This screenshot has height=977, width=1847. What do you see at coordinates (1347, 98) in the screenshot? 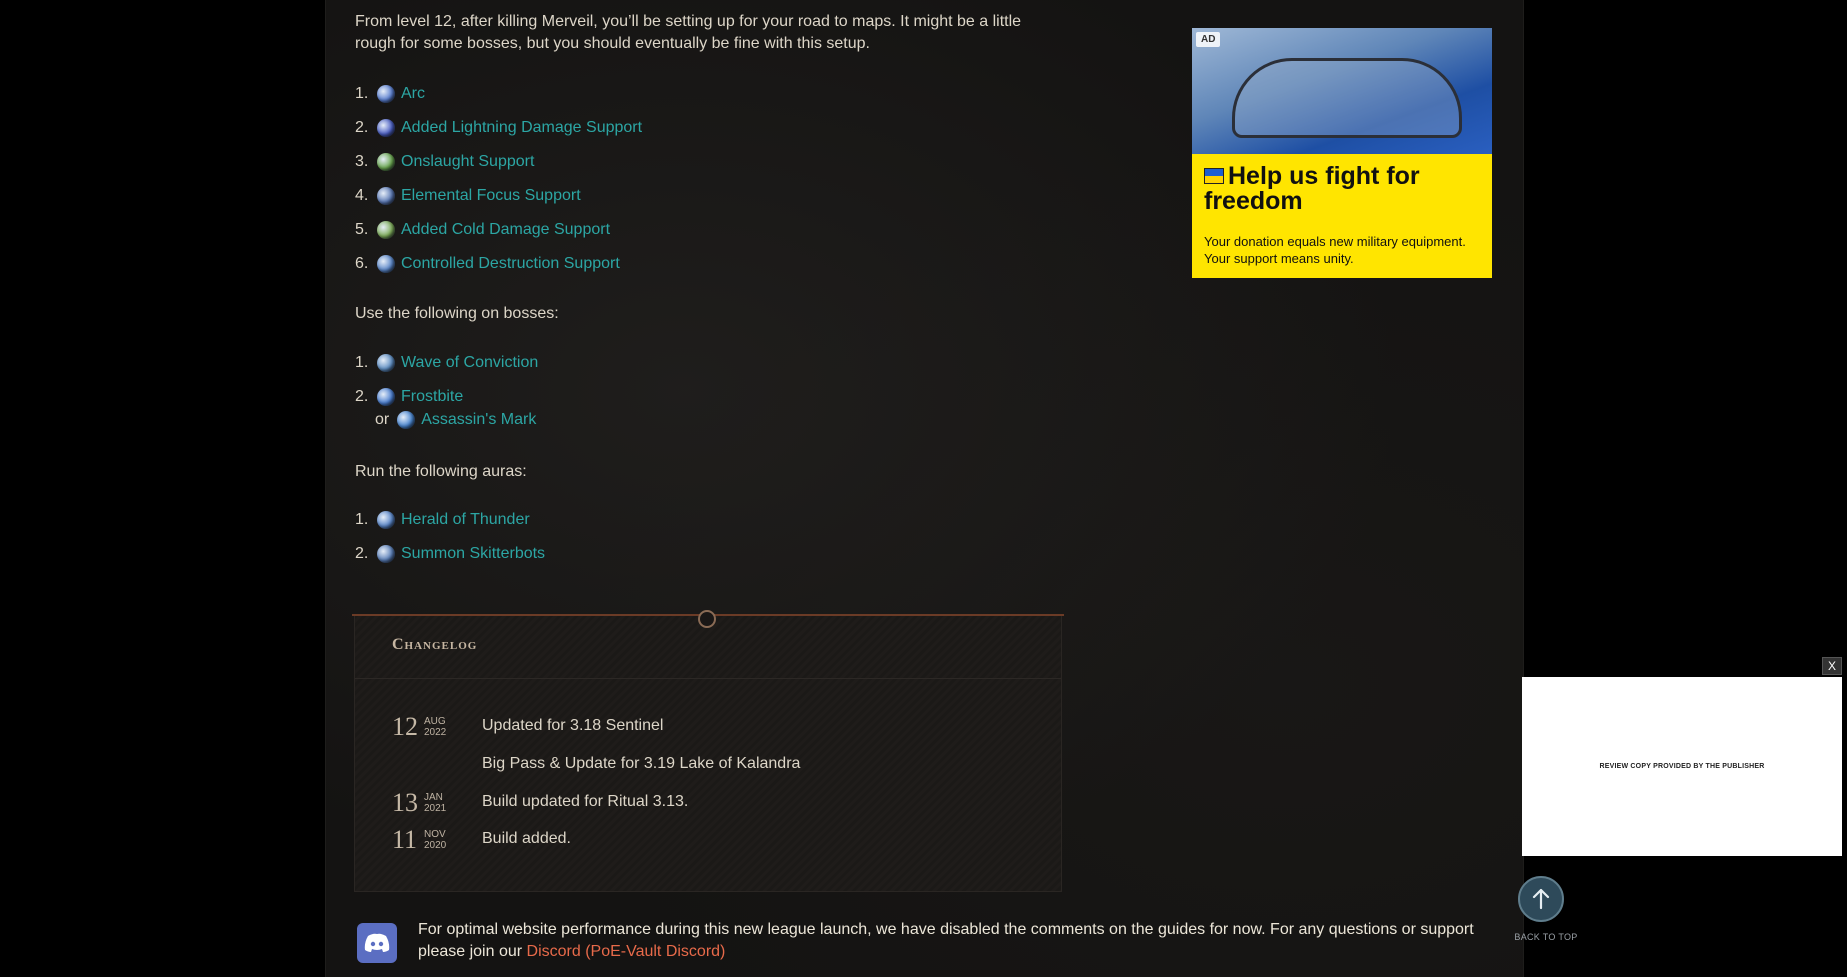
I see `ad-jet-canopy` at bounding box center [1347, 98].